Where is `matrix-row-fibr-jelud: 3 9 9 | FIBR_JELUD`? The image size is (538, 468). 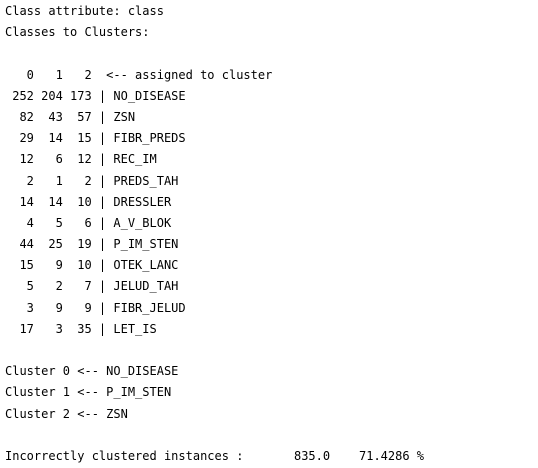 matrix-row-fibr-jelud: 3 9 9 | FIBR_JELUD is located at coordinates (95, 307).